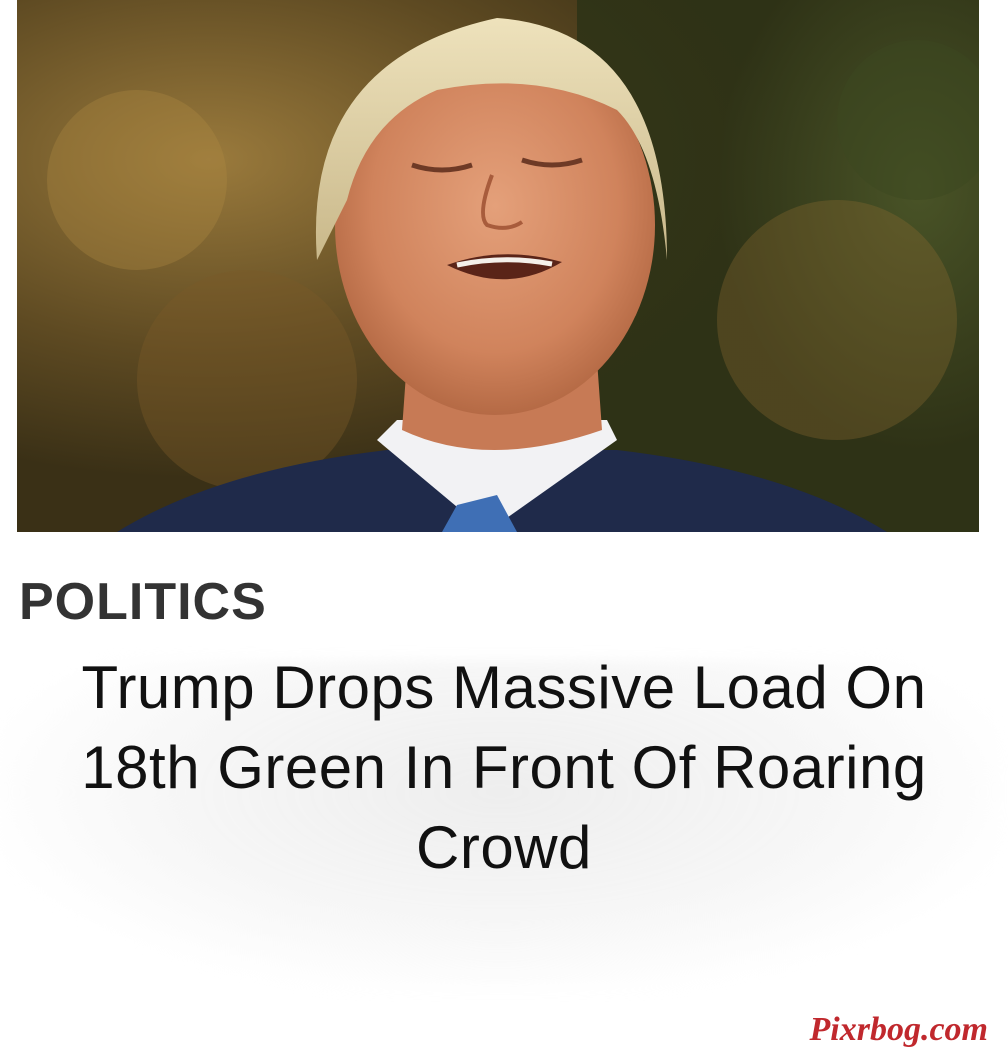 This screenshot has width=1008, height=1063. I want to click on watermark: Pixrbog.com, so click(898, 1029).